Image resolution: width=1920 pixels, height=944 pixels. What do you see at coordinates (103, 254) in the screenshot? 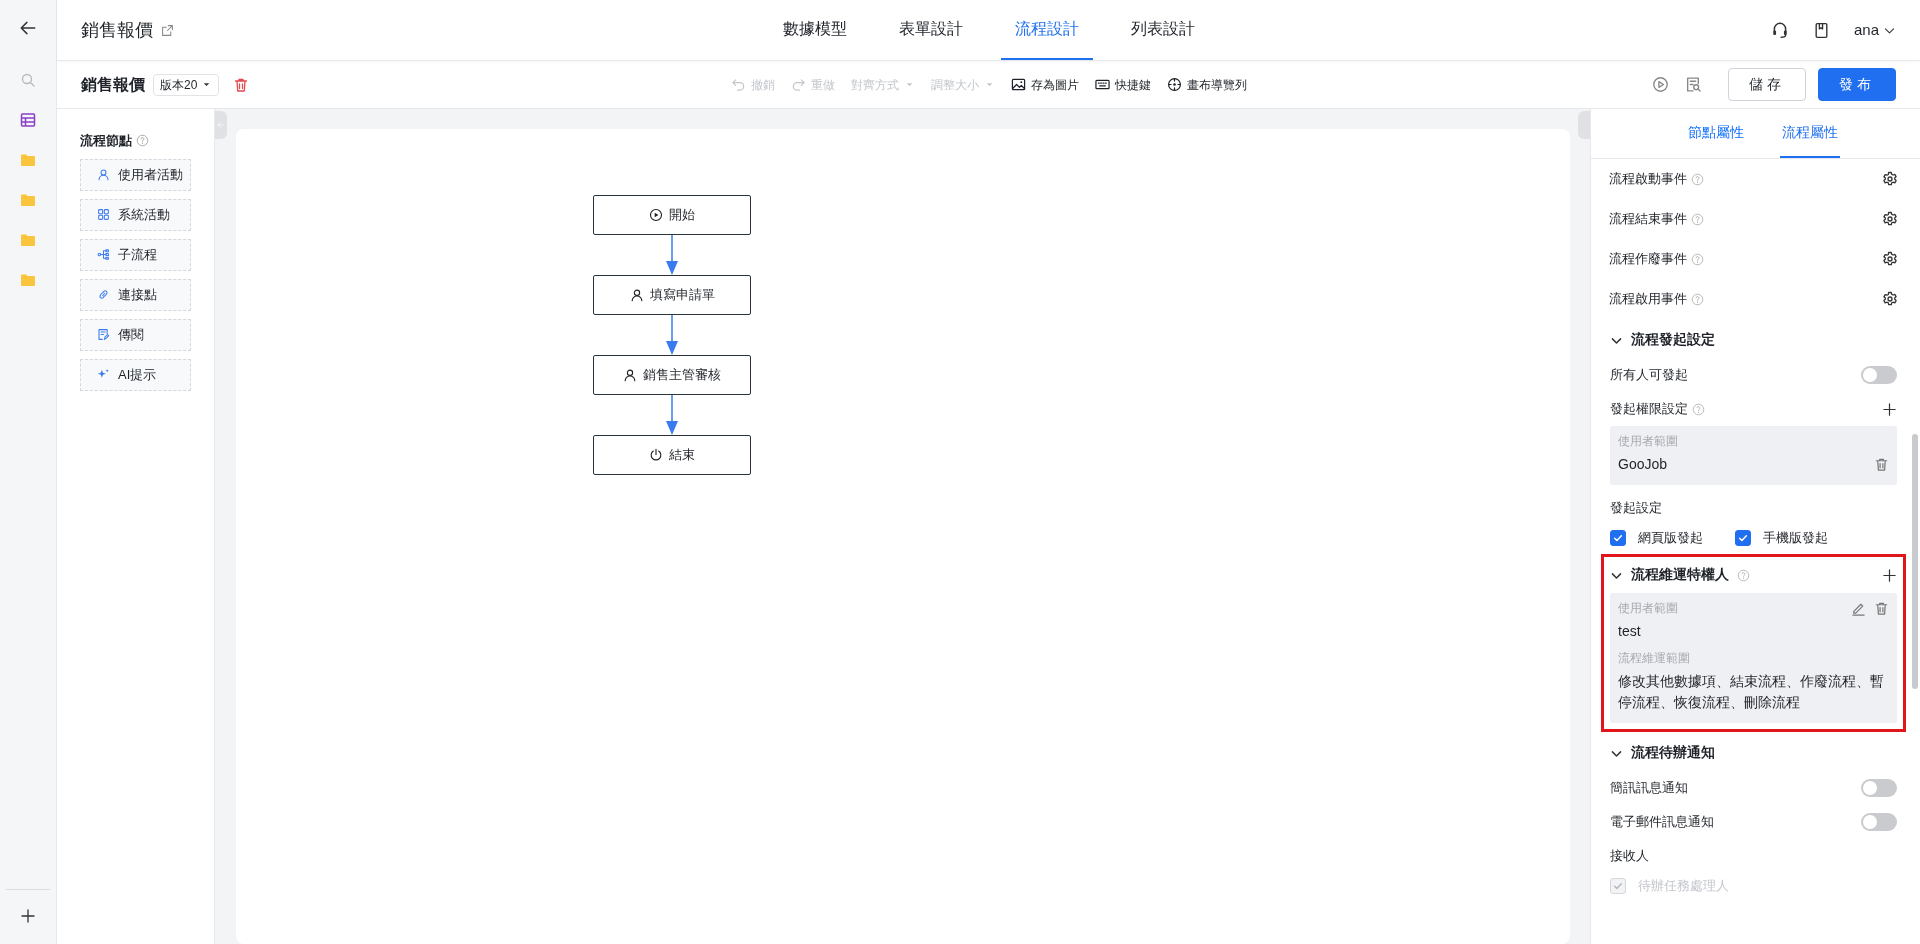
I see `branch-icon` at bounding box center [103, 254].